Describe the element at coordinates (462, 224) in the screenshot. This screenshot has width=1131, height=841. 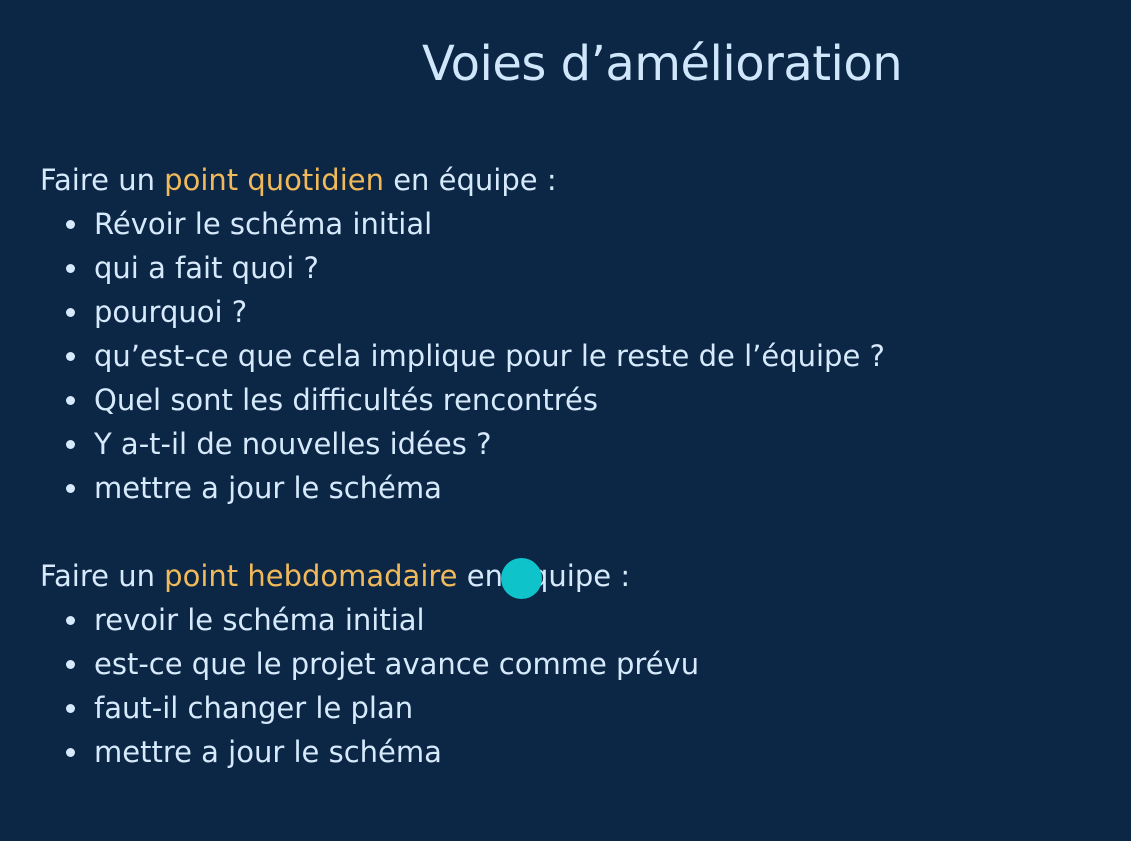
I see `list-item: Révoir le schéma initial` at that location.